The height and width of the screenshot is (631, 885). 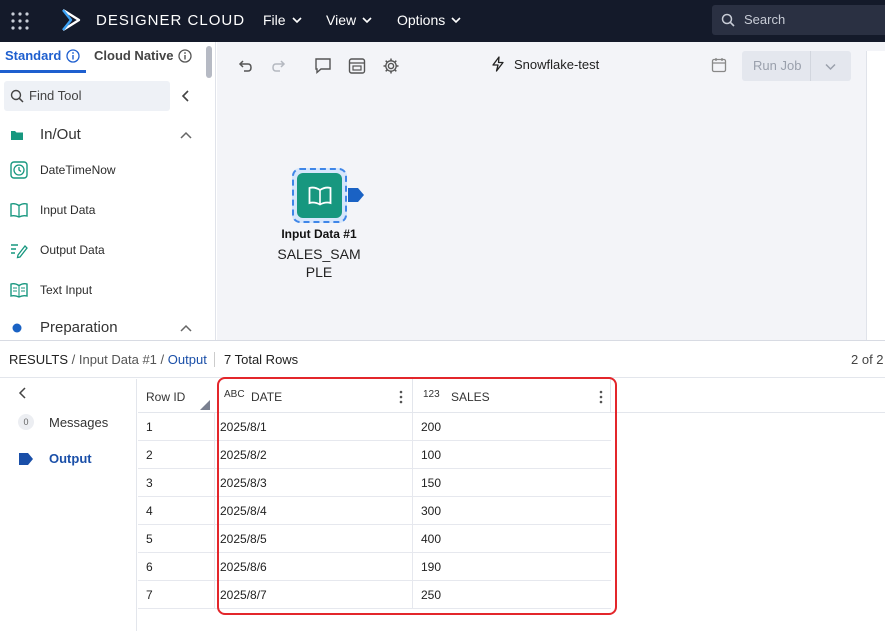 I want to click on folder-icon, so click(x=17, y=135).